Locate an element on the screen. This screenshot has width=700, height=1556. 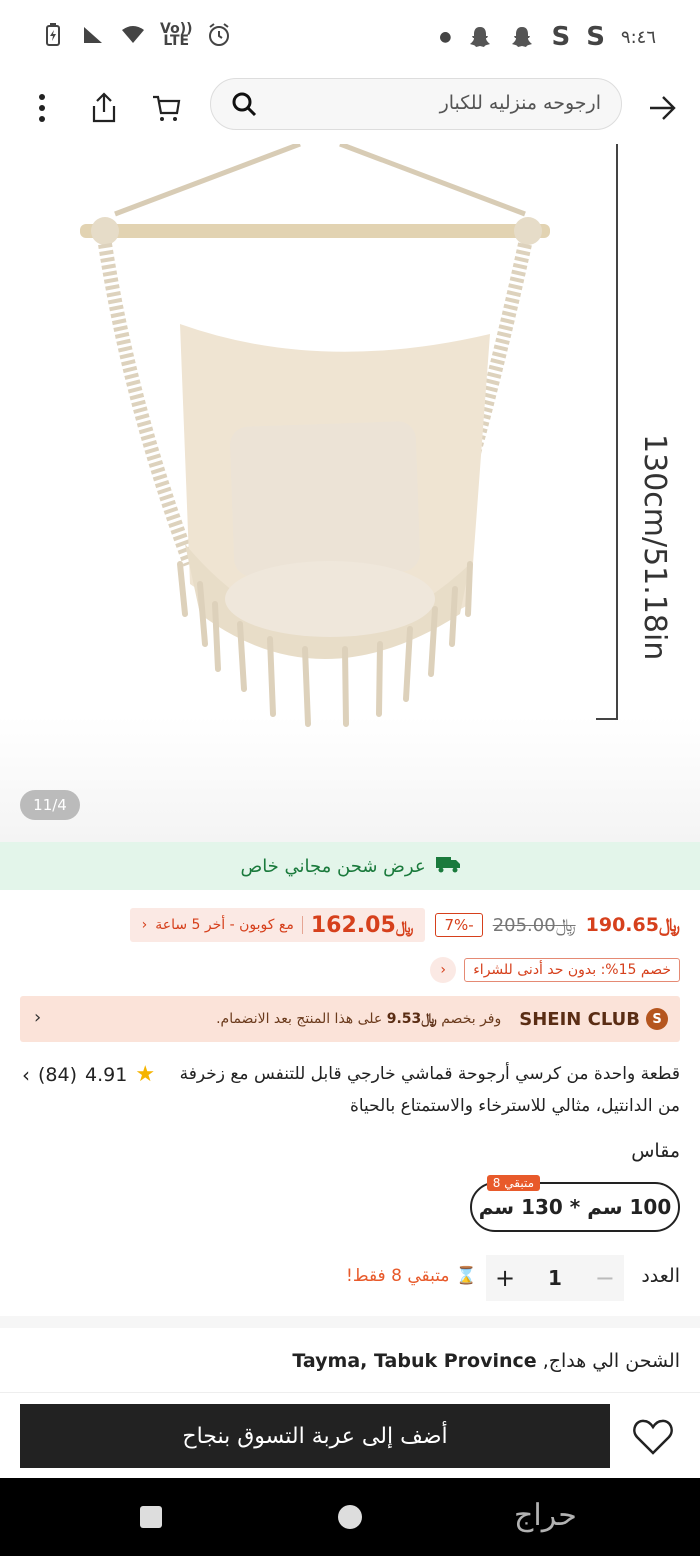
add-to-cart-button: أضف إلى عربة التسوق بنجاح is located at coordinates (315, 1436).